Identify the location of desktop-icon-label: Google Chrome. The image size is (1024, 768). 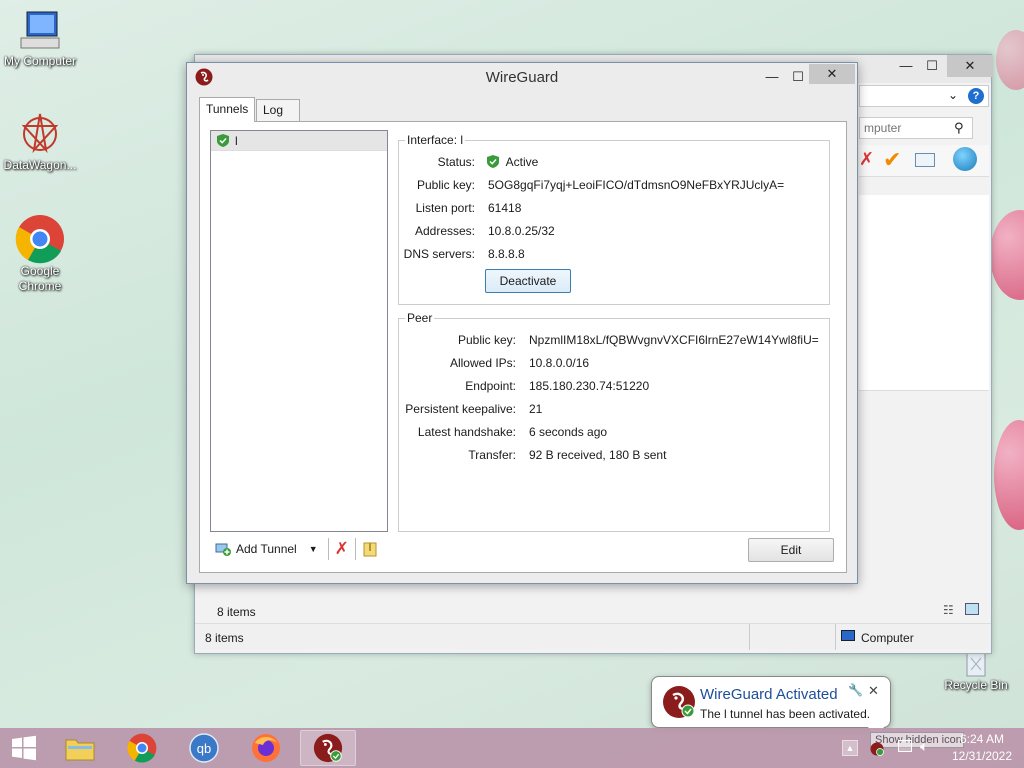
(40, 278).